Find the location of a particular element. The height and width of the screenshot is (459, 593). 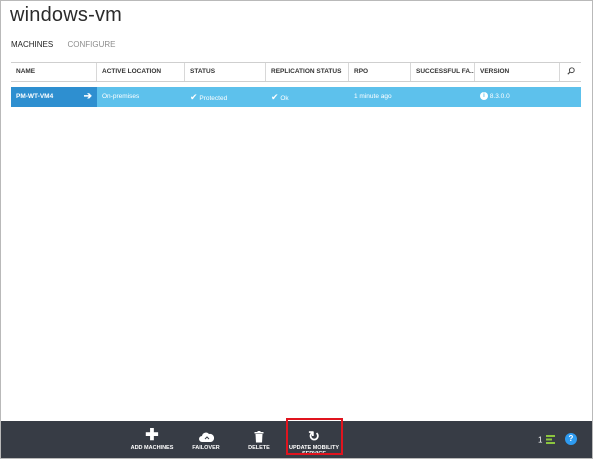

cell-name: PM-WT-VM4 ➔ is located at coordinates (54, 97).